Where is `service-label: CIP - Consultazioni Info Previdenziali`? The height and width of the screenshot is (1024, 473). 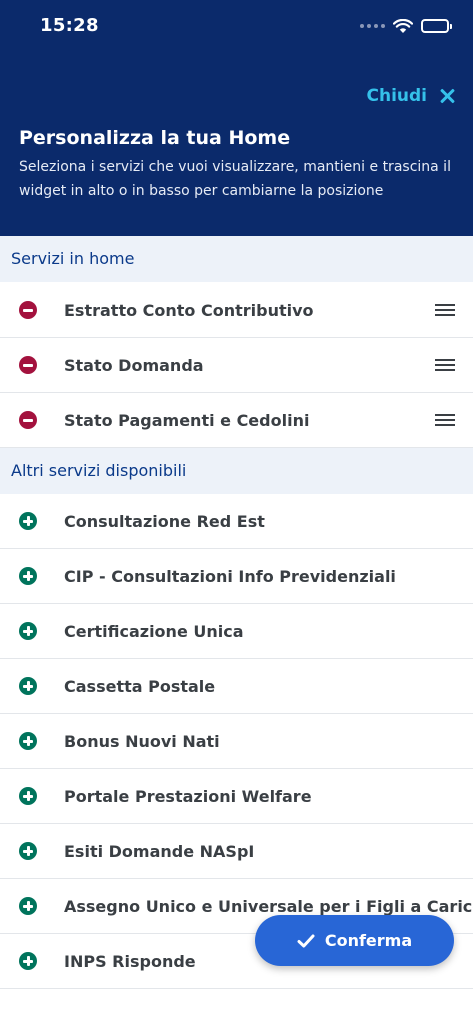
service-label: CIP - Consultazioni Info Previdenziali is located at coordinates (230, 576).